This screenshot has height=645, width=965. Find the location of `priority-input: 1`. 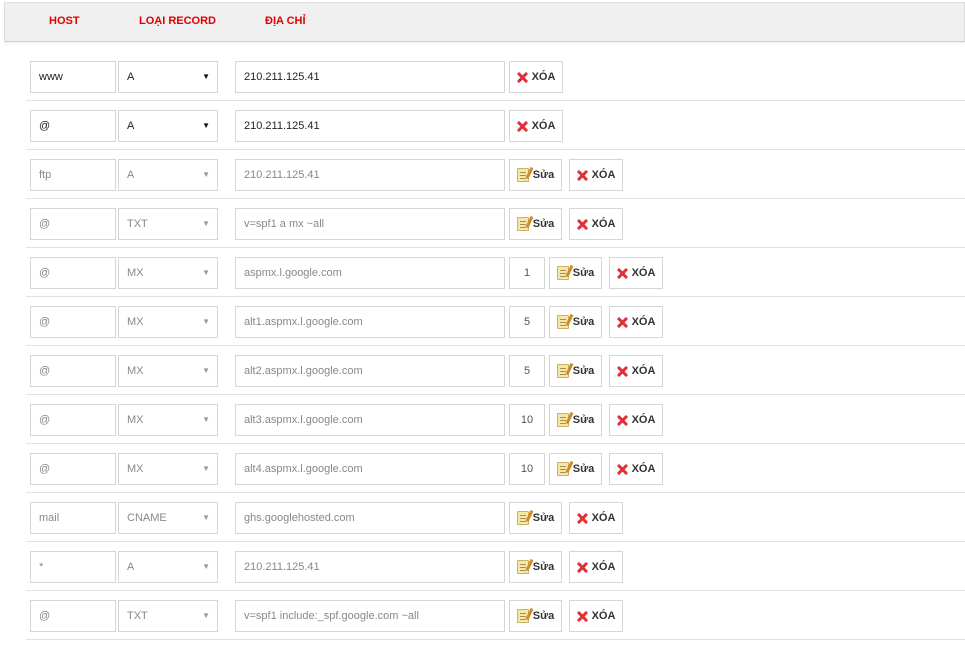

priority-input: 1 is located at coordinates (527, 273).